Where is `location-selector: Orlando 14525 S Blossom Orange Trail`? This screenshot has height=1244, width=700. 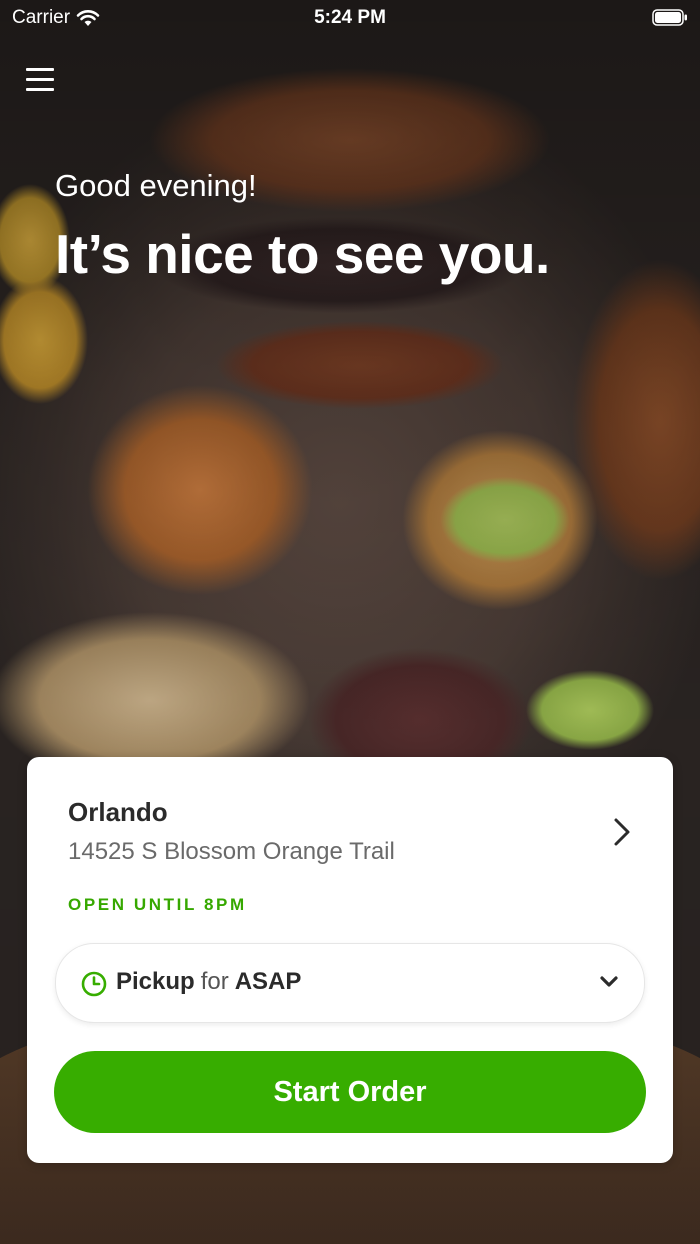
location-selector: Orlando 14525 S Blossom Orange Trail is located at coordinates (350, 817).